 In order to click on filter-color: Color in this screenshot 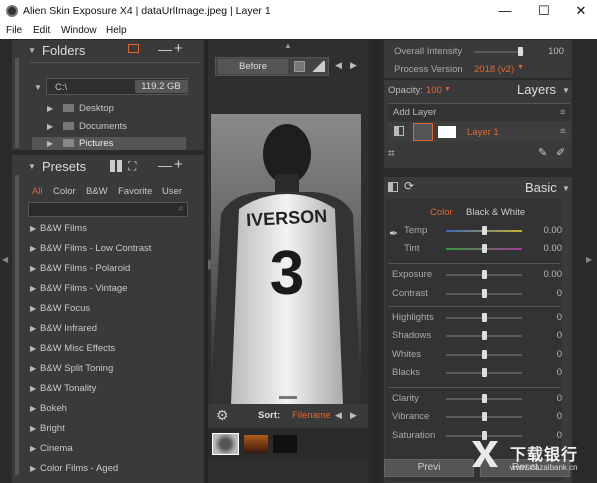, I will do `click(64, 191)`.